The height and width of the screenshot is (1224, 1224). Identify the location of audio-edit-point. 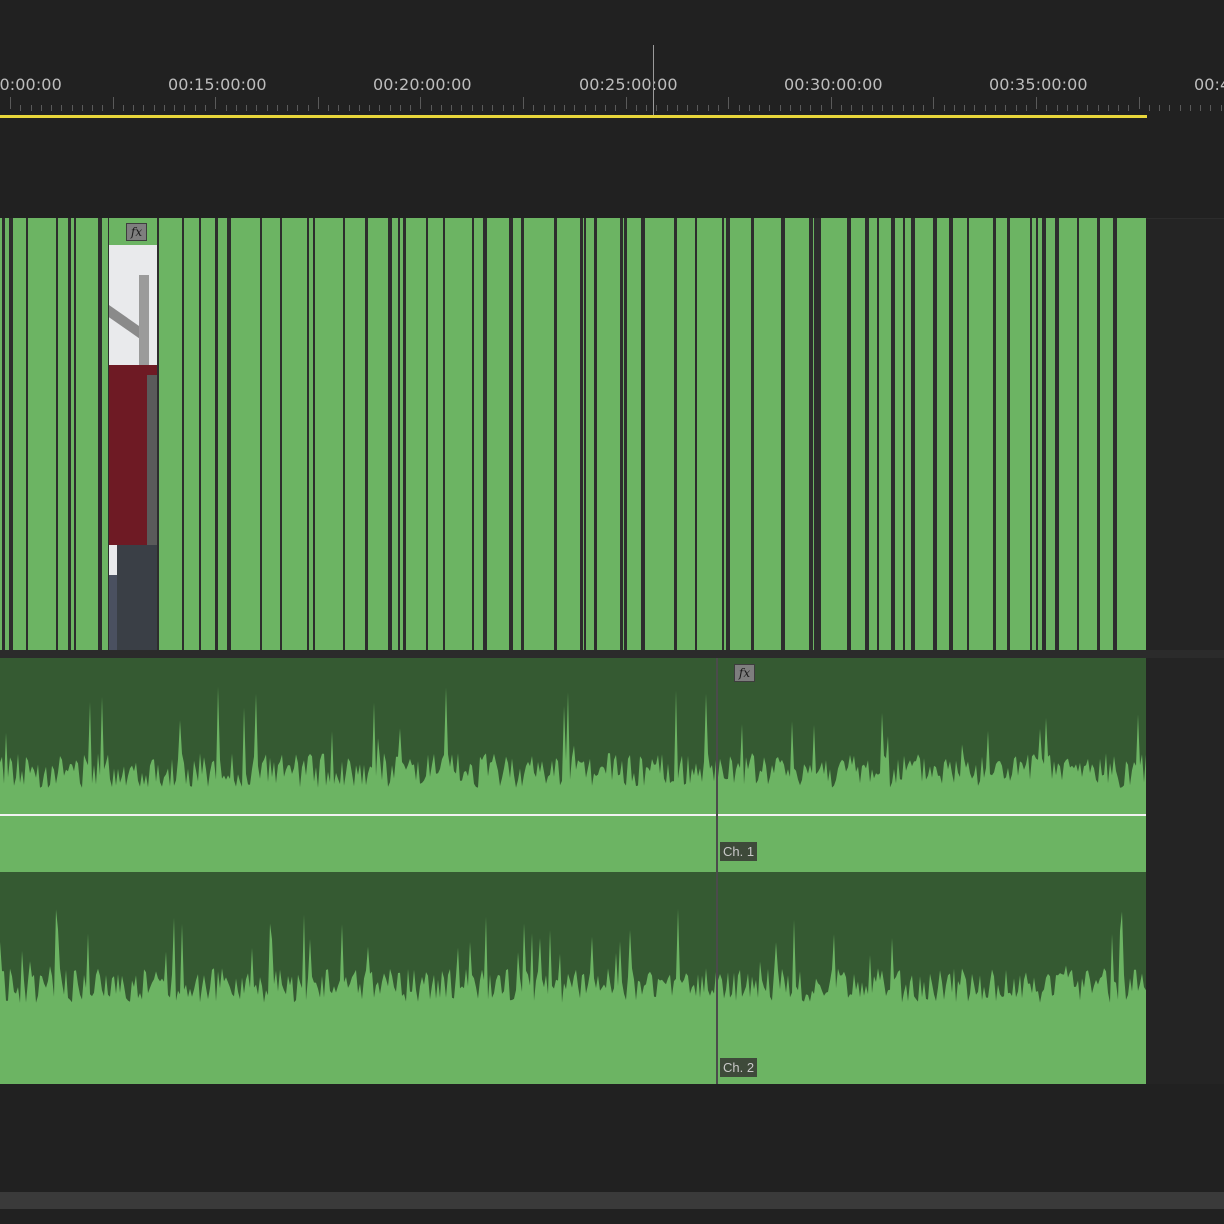
(717, 871).